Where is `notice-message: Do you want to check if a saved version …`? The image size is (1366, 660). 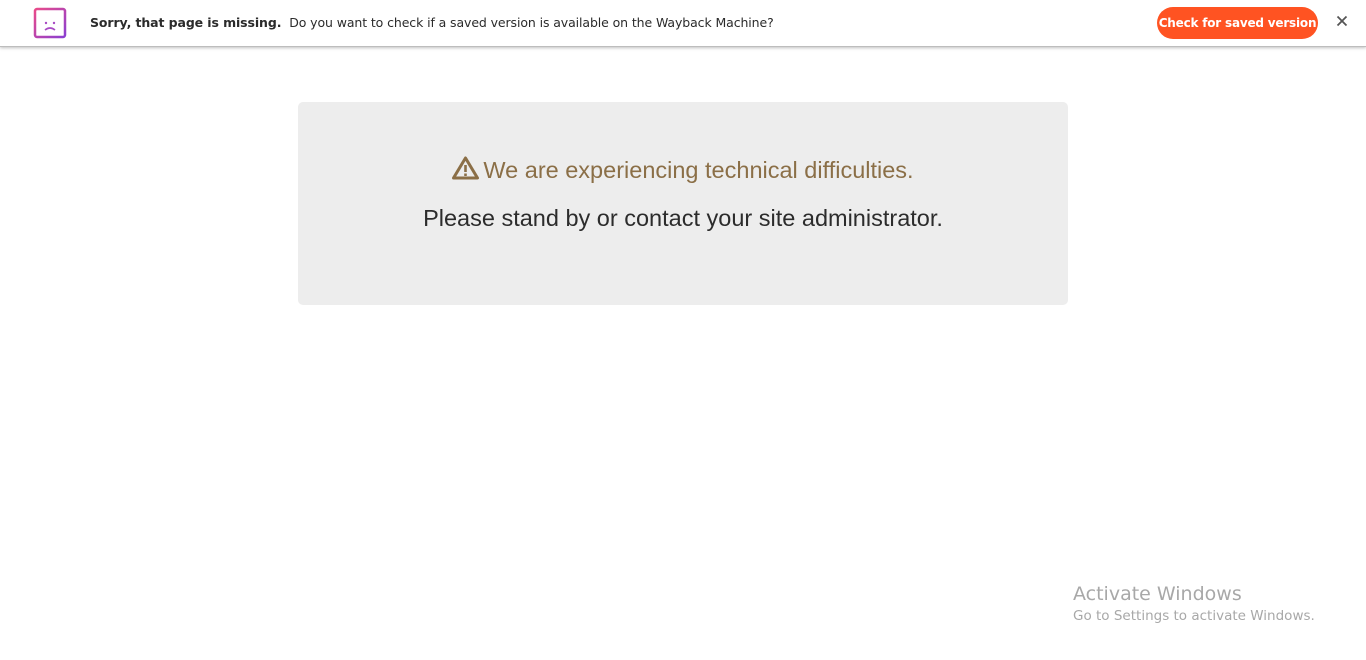
notice-message: Do you want to check if a saved version … is located at coordinates (531, 22).